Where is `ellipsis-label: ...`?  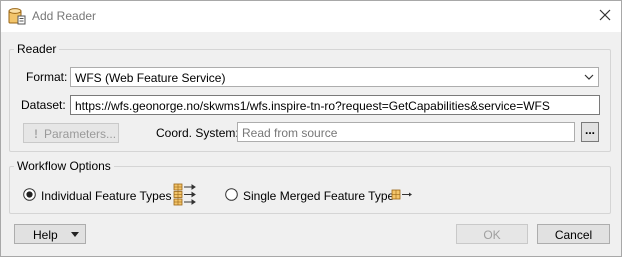 ellipsis-label: ... is located at coordinates (589, 130).